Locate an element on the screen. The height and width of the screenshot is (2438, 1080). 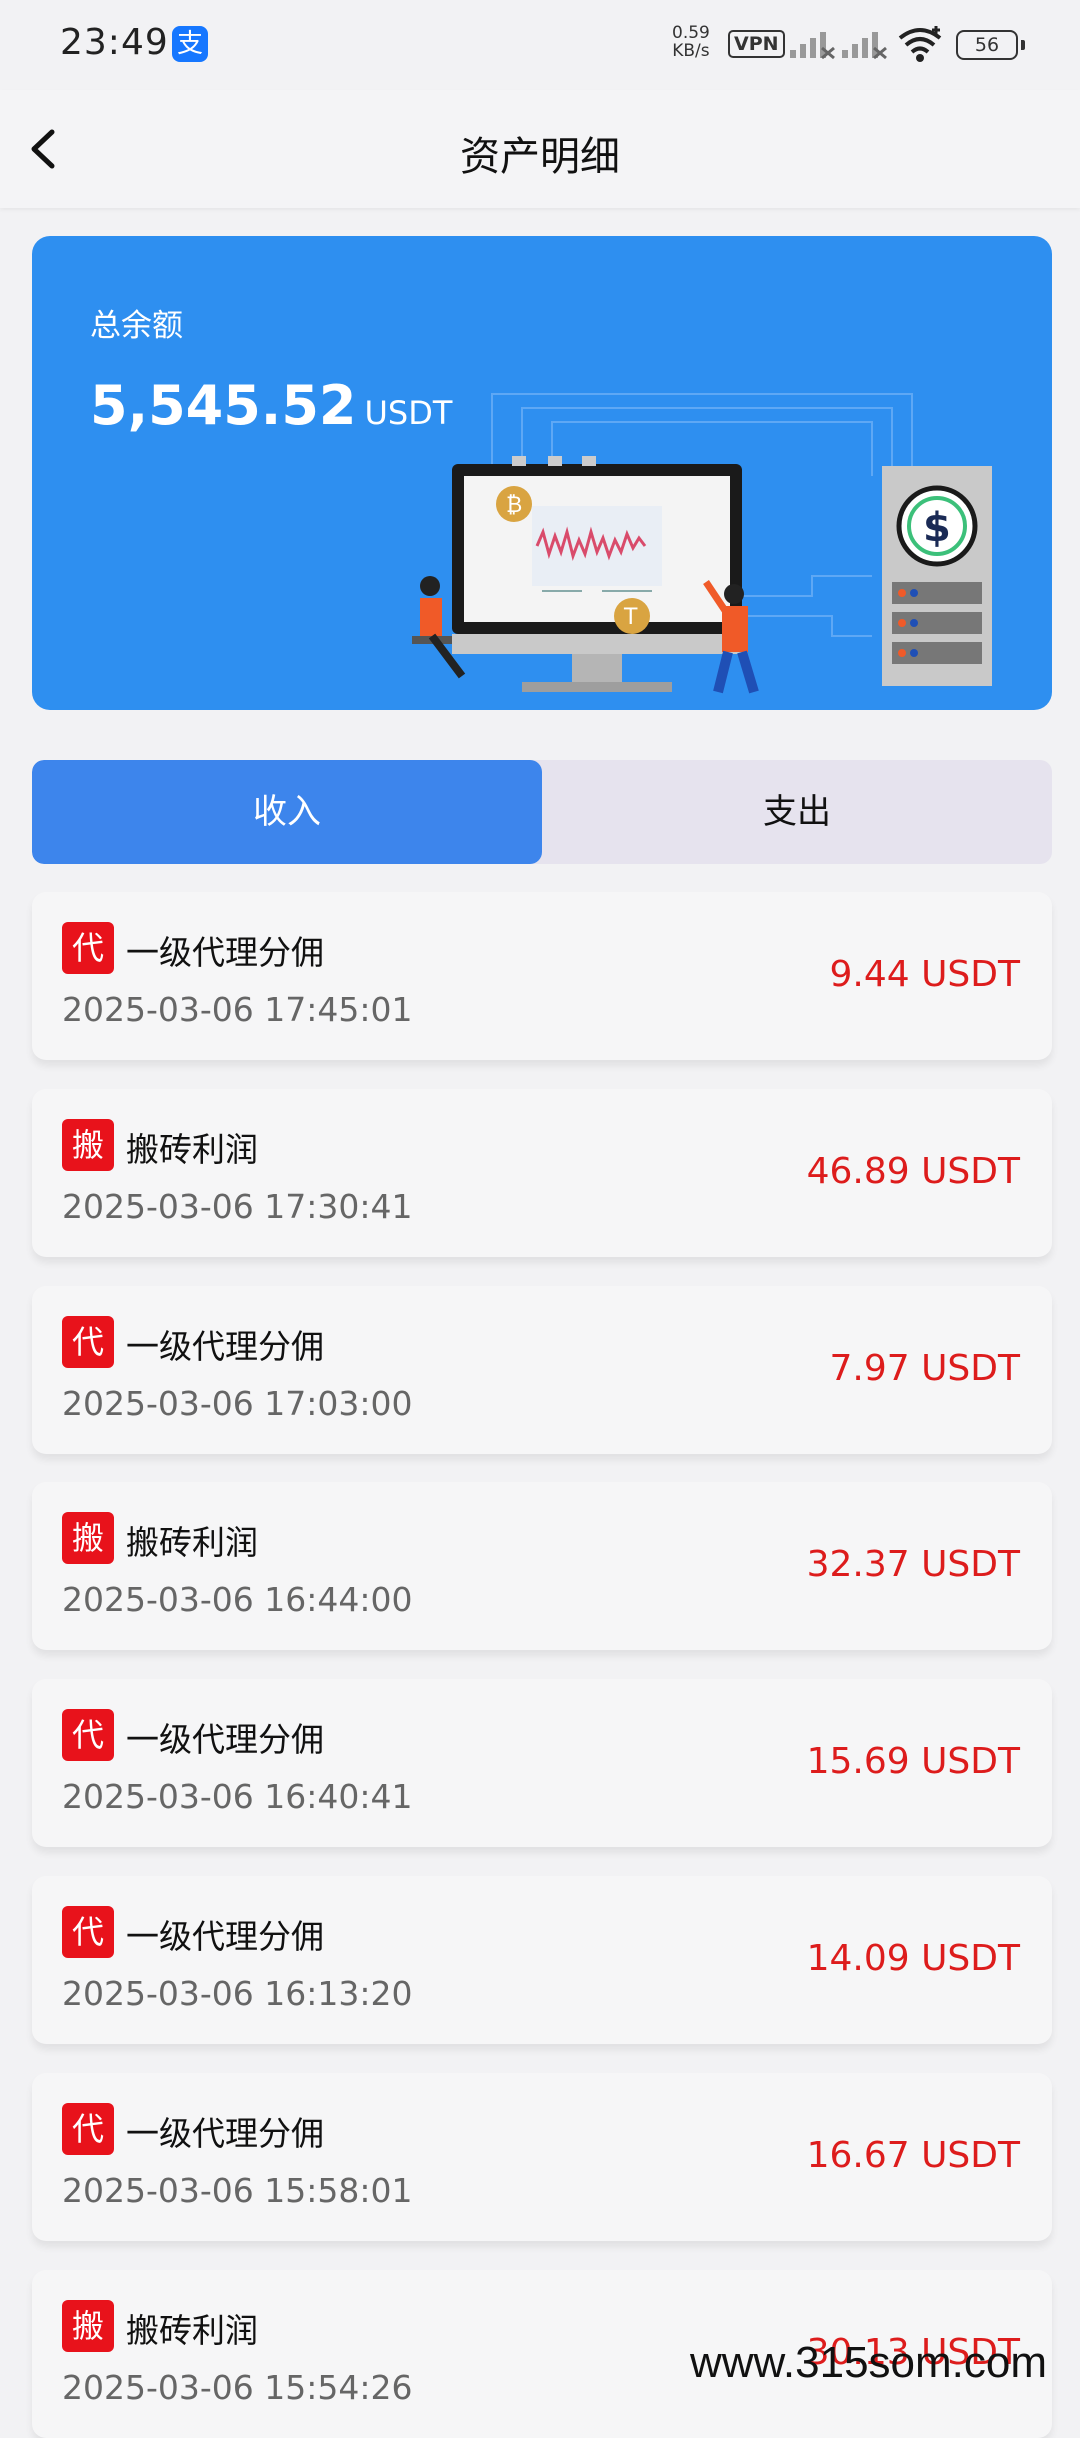
status-time: 23:49 is located at coordinates (114, 42).